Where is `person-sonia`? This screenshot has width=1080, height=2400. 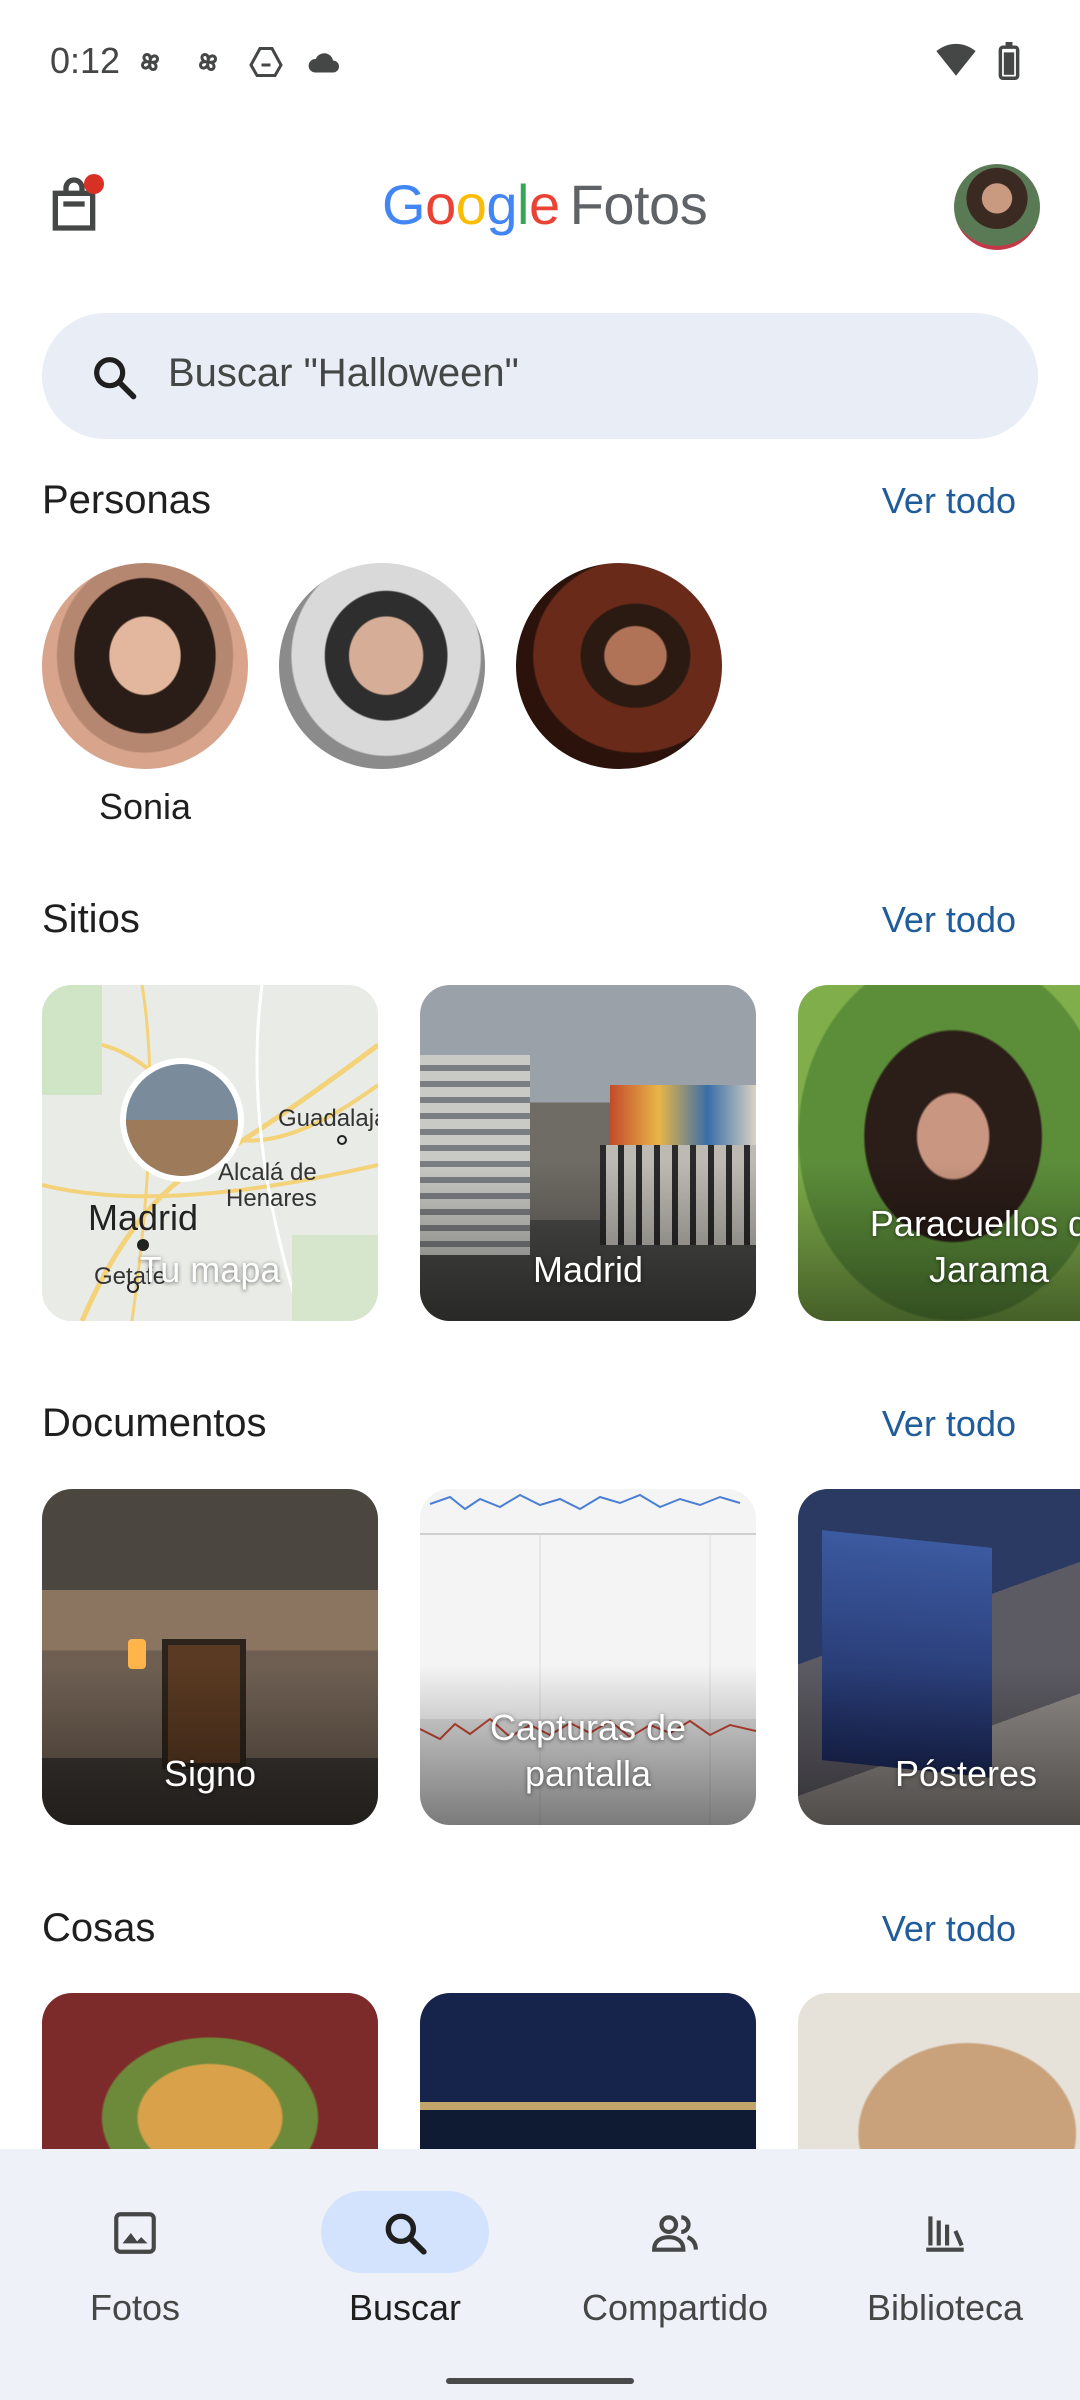 person-sonia is located at coordinates (145, 666).